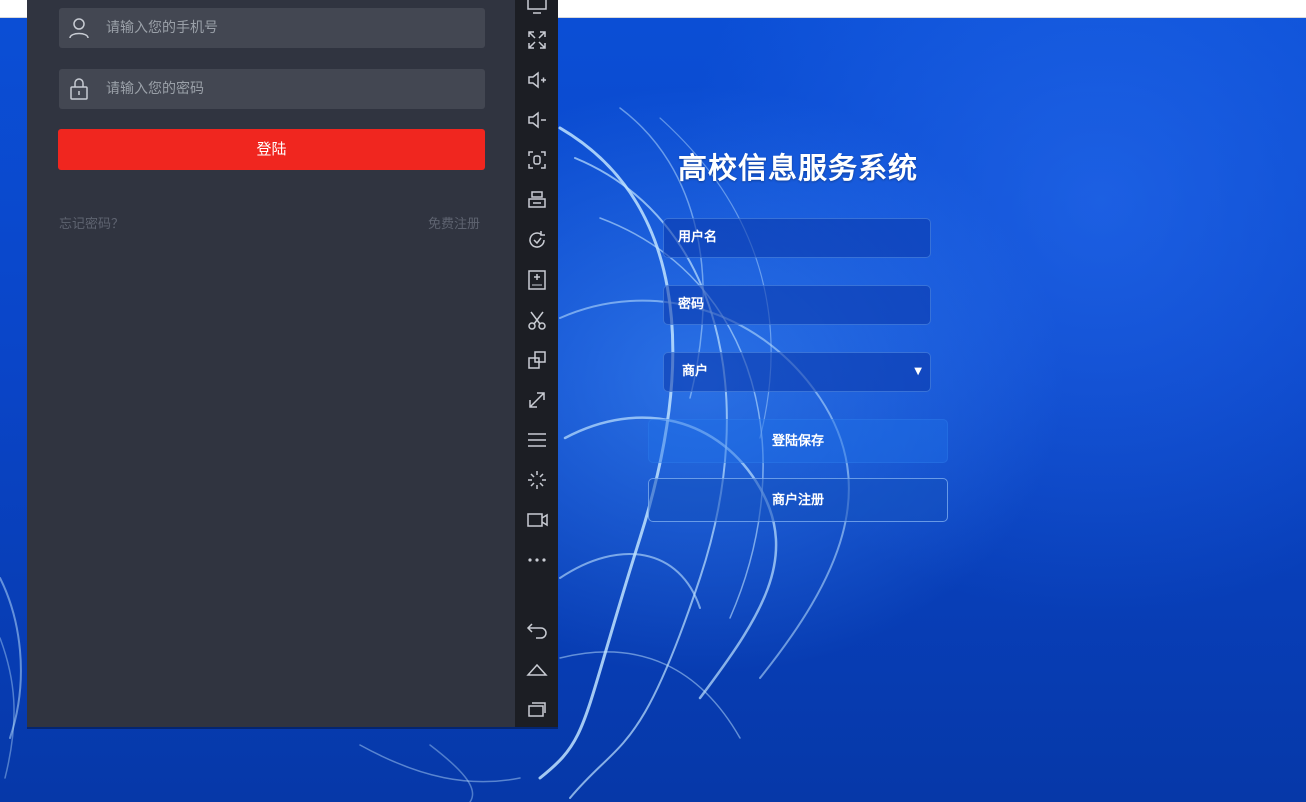 The width and height of the screenshot is (1306, 802). Describe the element at coordinates (537, 629) in the screenshot. I see `back-icon` at that location.